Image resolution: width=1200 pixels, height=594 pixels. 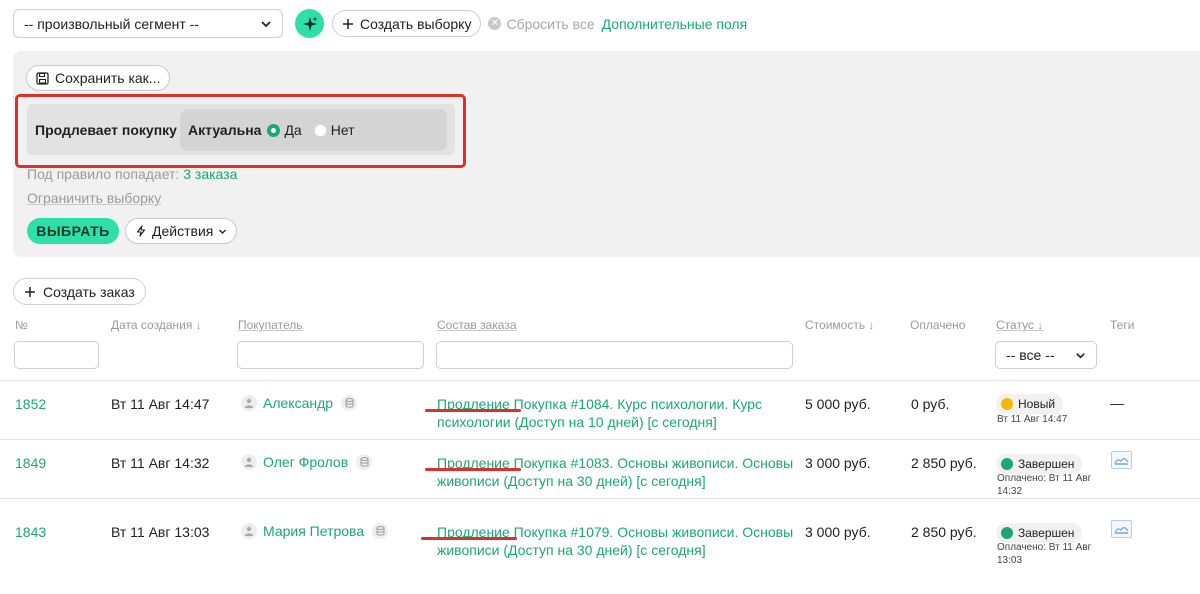 I want to click on col-created-header: Дата создания ↓, so click(x=156, y=325).